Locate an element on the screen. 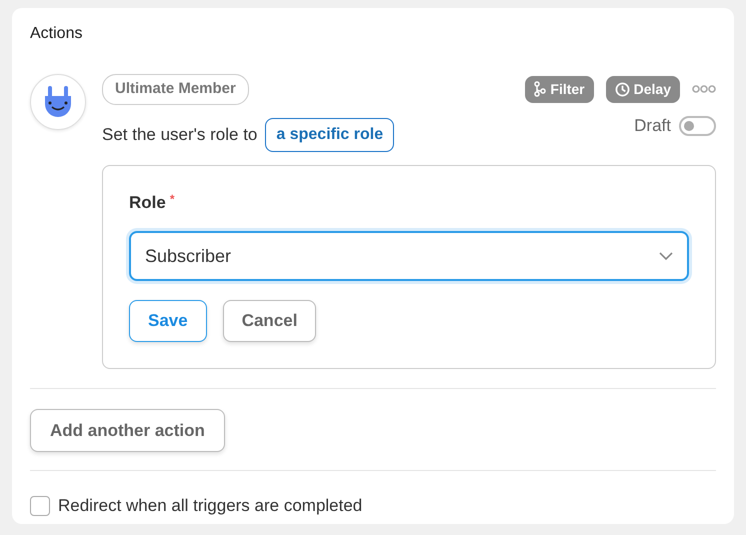 This screenshot has height=535, width=746. save-button: Save is located at coordinates (168, 321).